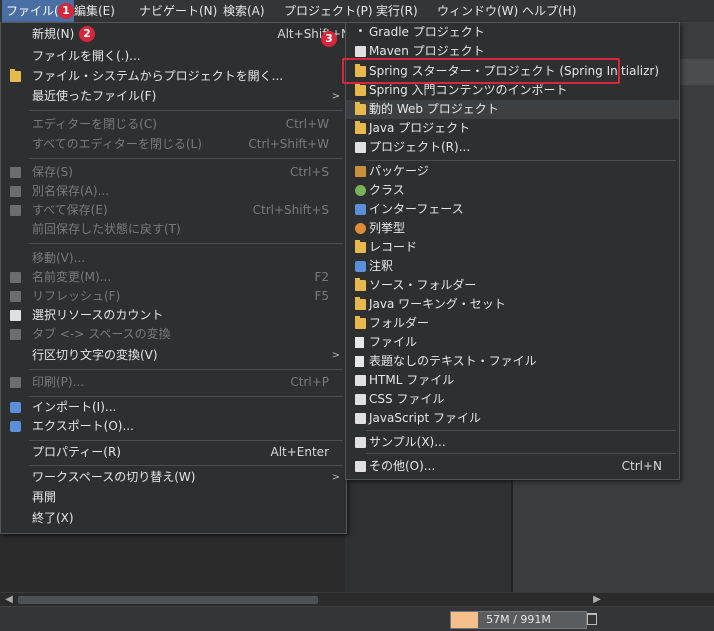 Image resolution: width=714 pixels, height=631 pixels. I want to click on horizontal-scrollbar: ◀ ▶, so click(302, 599).